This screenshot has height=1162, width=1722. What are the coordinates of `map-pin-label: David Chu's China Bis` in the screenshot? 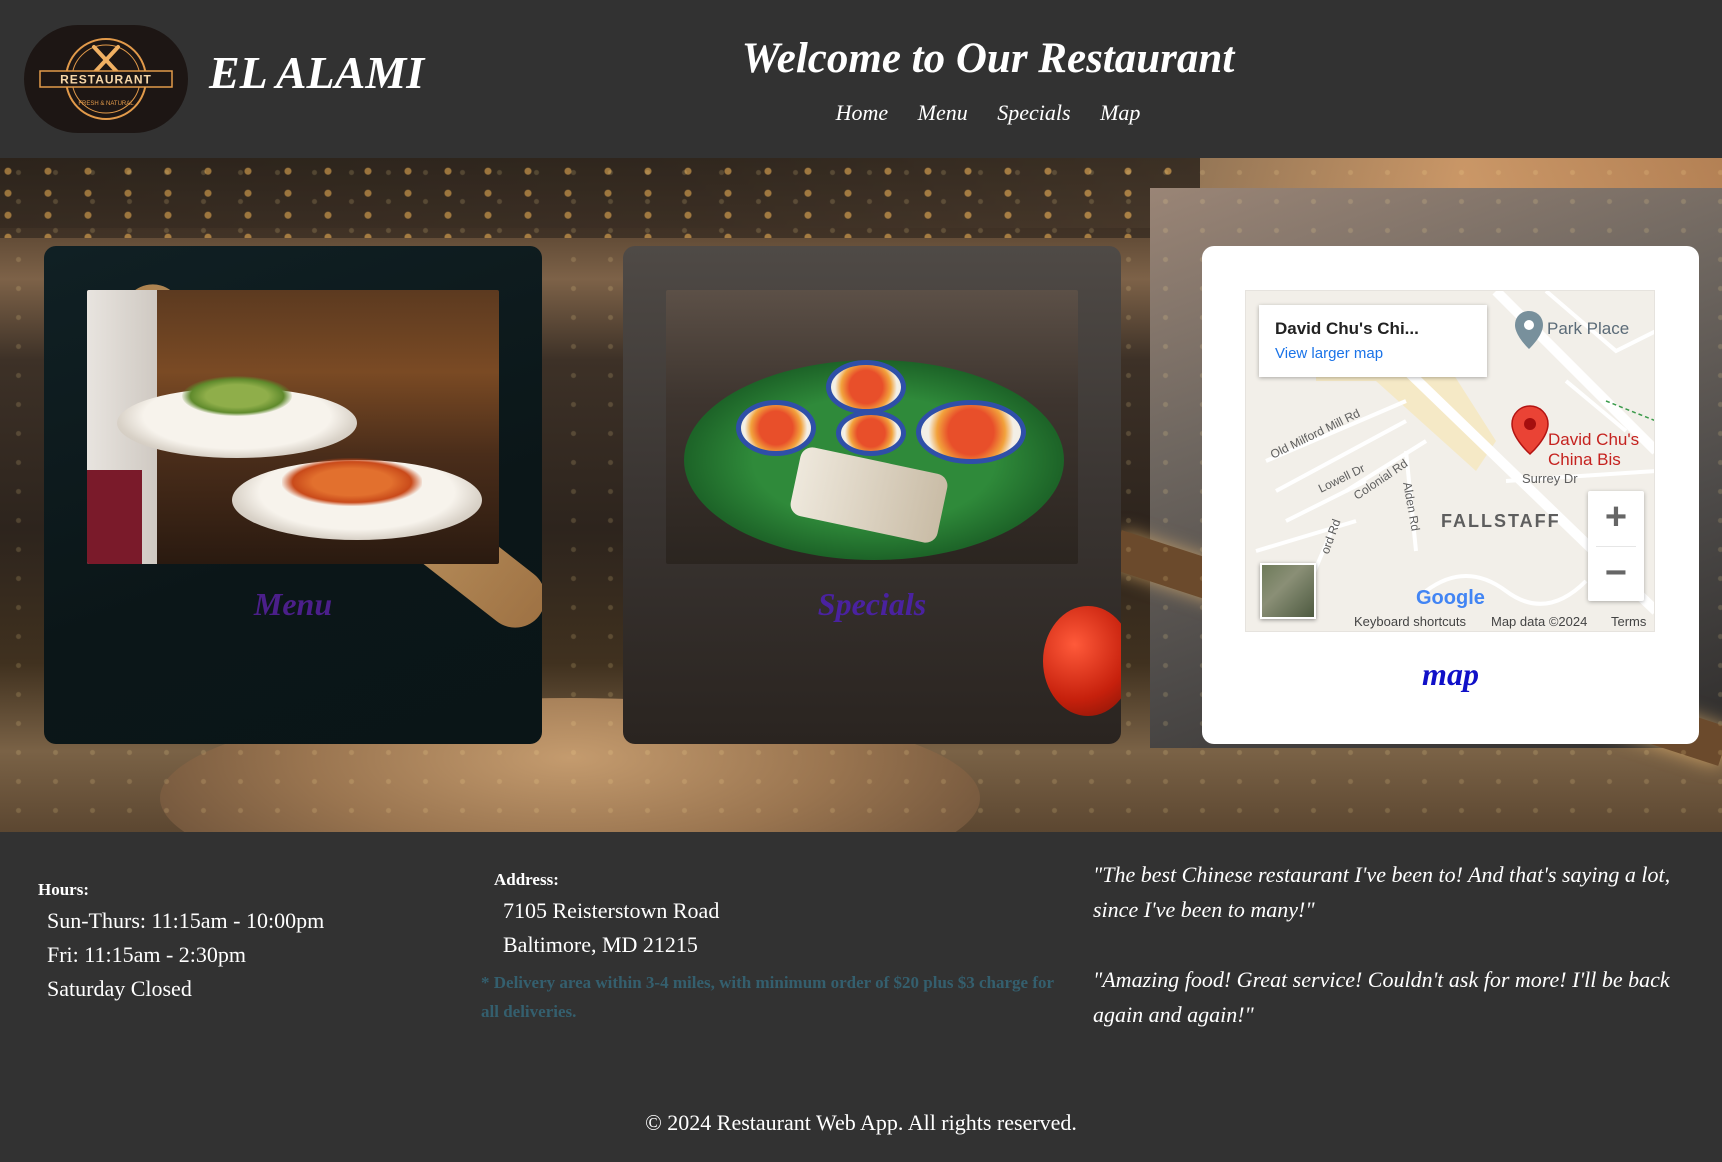 It's located at (1601, 450).